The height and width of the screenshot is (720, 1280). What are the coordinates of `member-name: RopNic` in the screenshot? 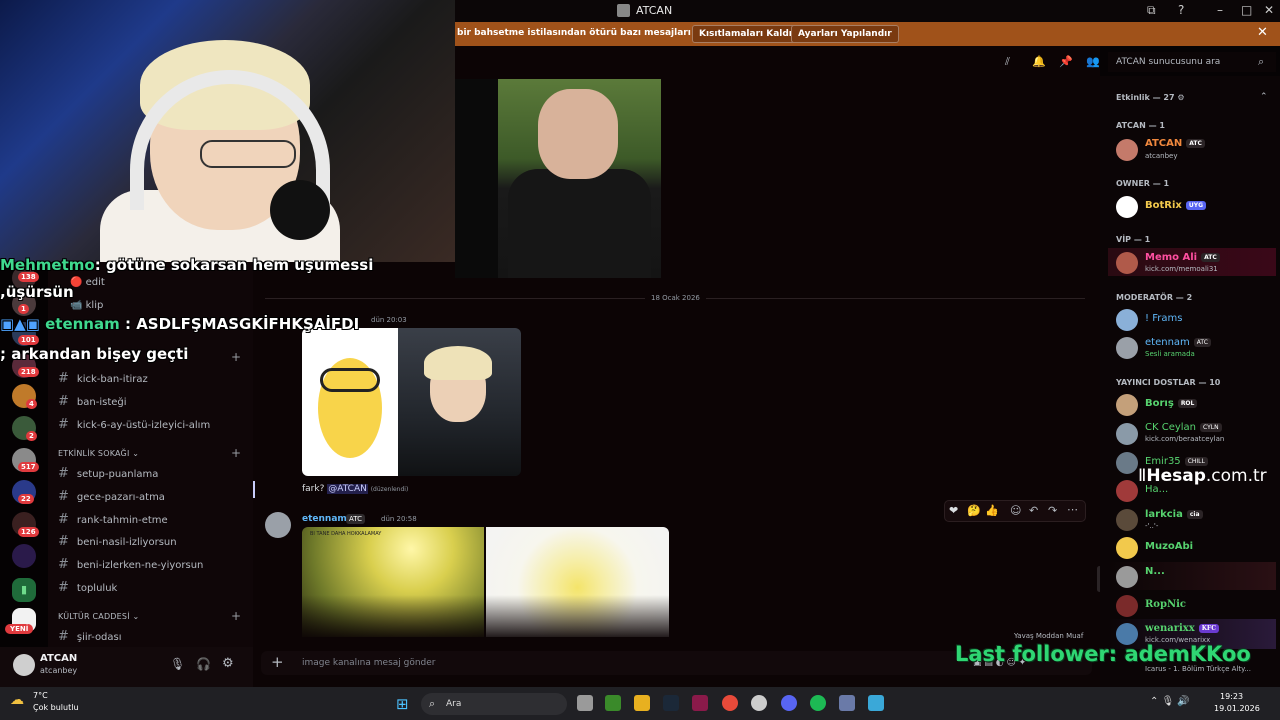 It's located at (1165, 604).